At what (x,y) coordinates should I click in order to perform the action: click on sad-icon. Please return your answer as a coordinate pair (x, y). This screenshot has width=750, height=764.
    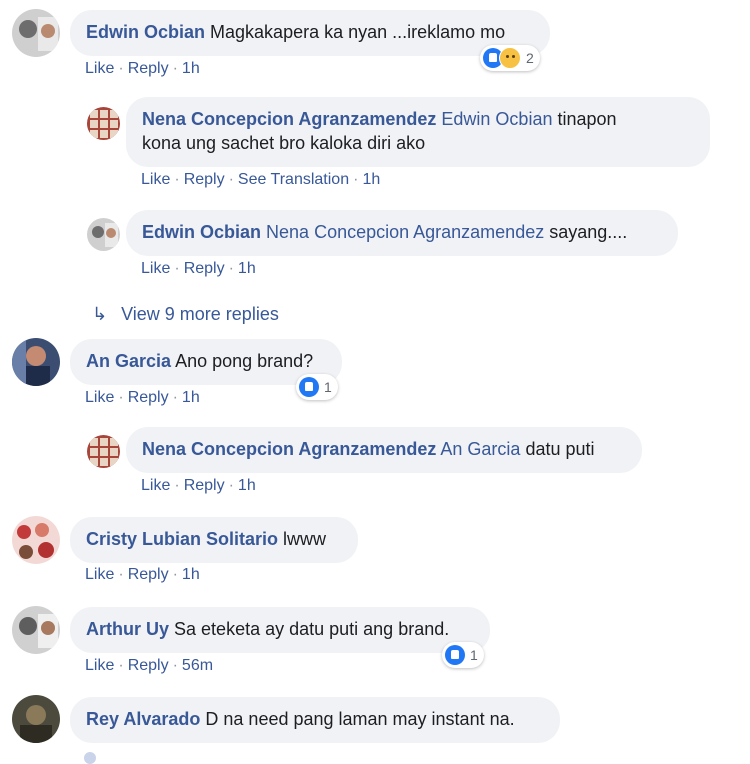
    Looking at the image, I should click on (510, 58).